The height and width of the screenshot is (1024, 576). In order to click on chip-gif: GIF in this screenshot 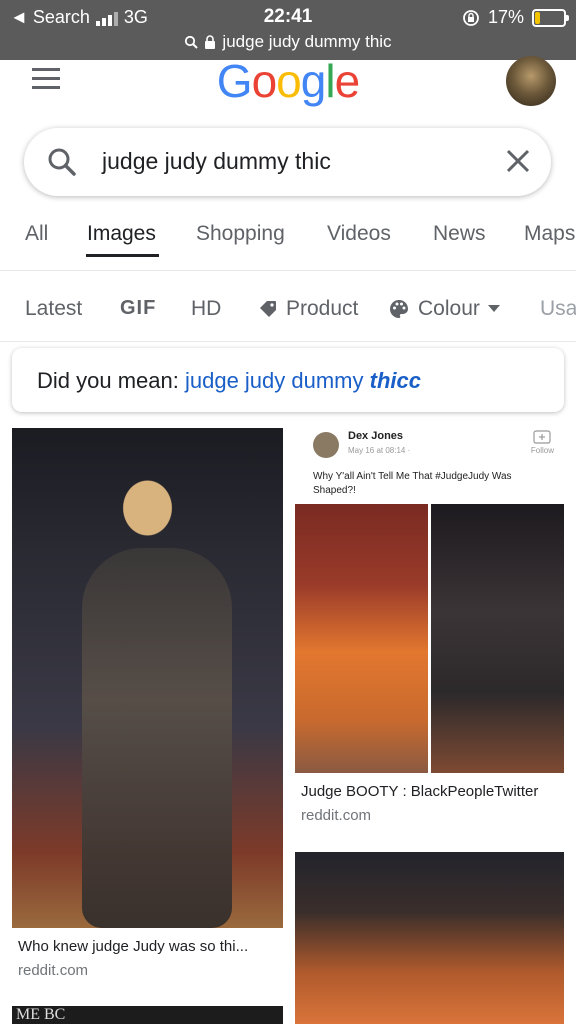, I will do `click(138, 308)`.